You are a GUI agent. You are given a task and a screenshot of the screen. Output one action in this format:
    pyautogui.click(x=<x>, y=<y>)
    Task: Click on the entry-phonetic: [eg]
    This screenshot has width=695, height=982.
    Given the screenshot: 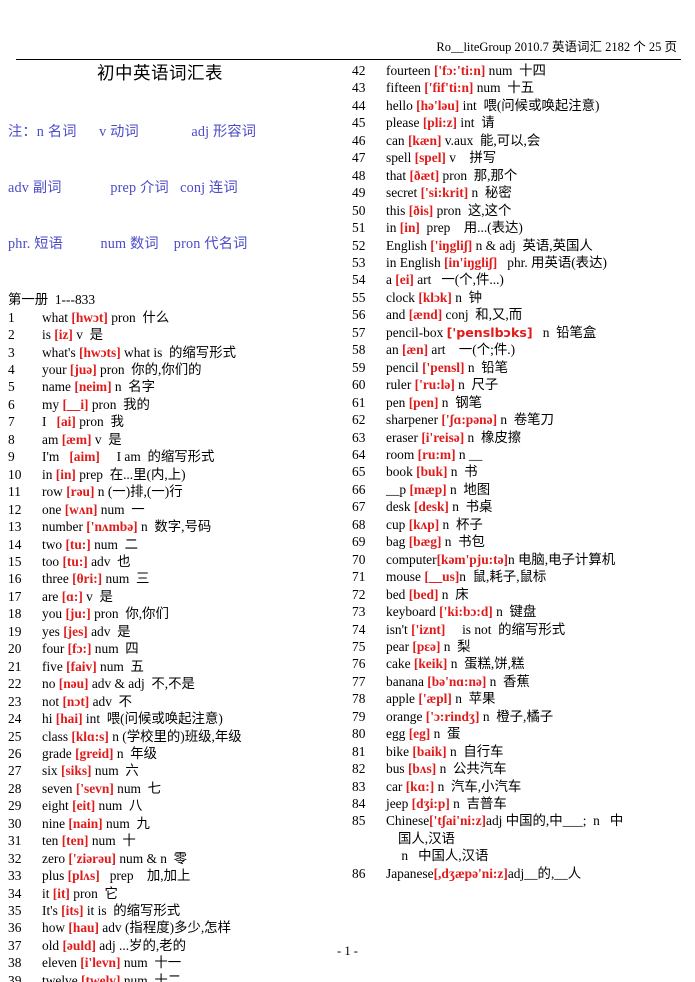 What is the action you would take?
    pyautogui.click(x=419, y=734)
    